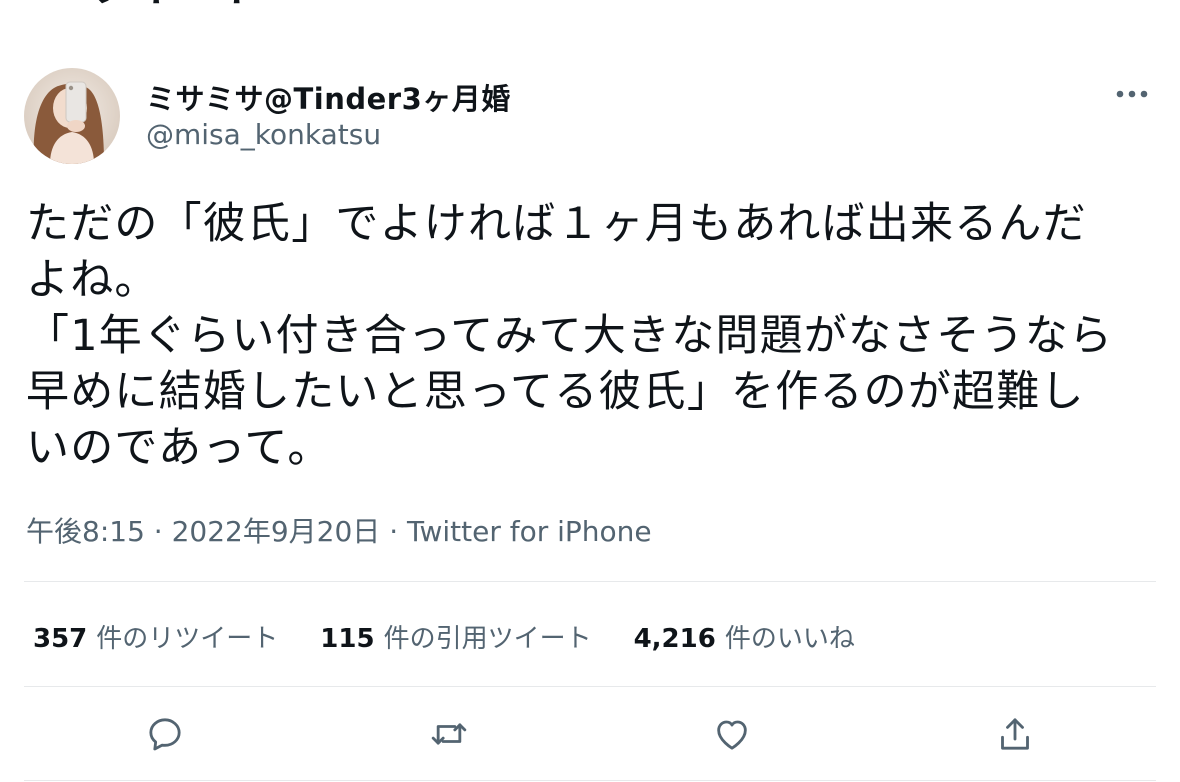 This screenshot has height=782, width=1180. I want to click on reply-icon, so click(165, 734).